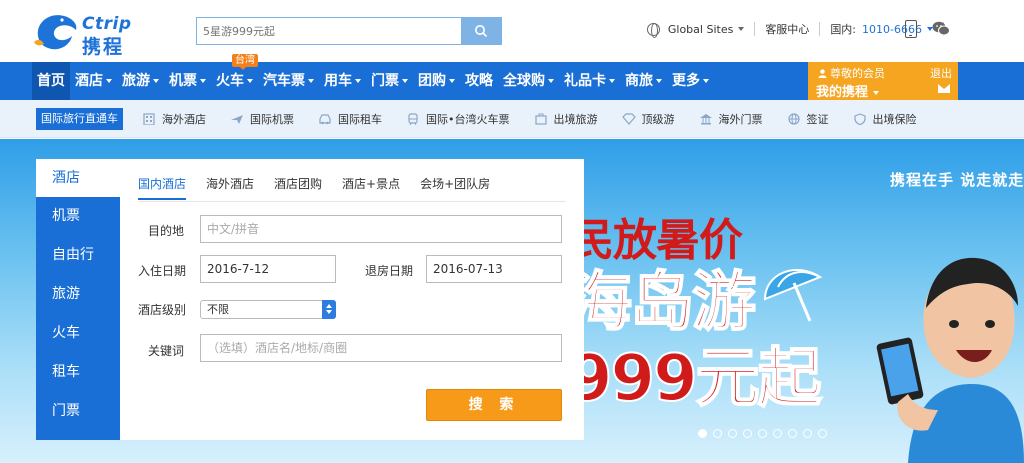 The height and width of the screenshot is (463, 1024). What do you see at coordinates (468, 119) in the screenshot?
I see `sub-item-label: 国际•台湾火车票` at bounding box center [468, 119].